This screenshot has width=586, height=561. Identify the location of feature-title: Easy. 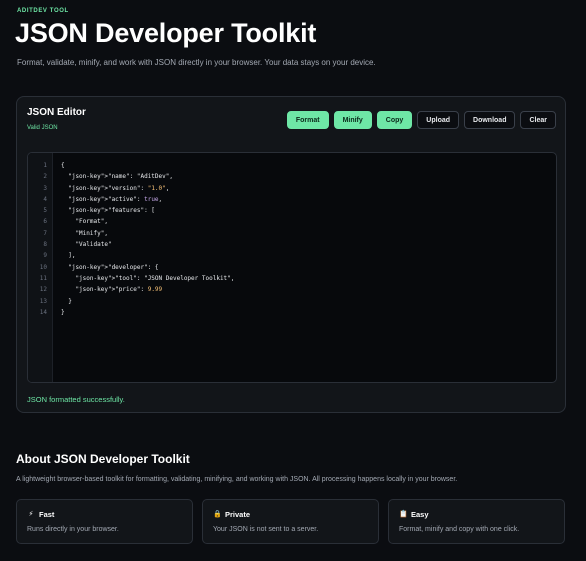
(420, 514).